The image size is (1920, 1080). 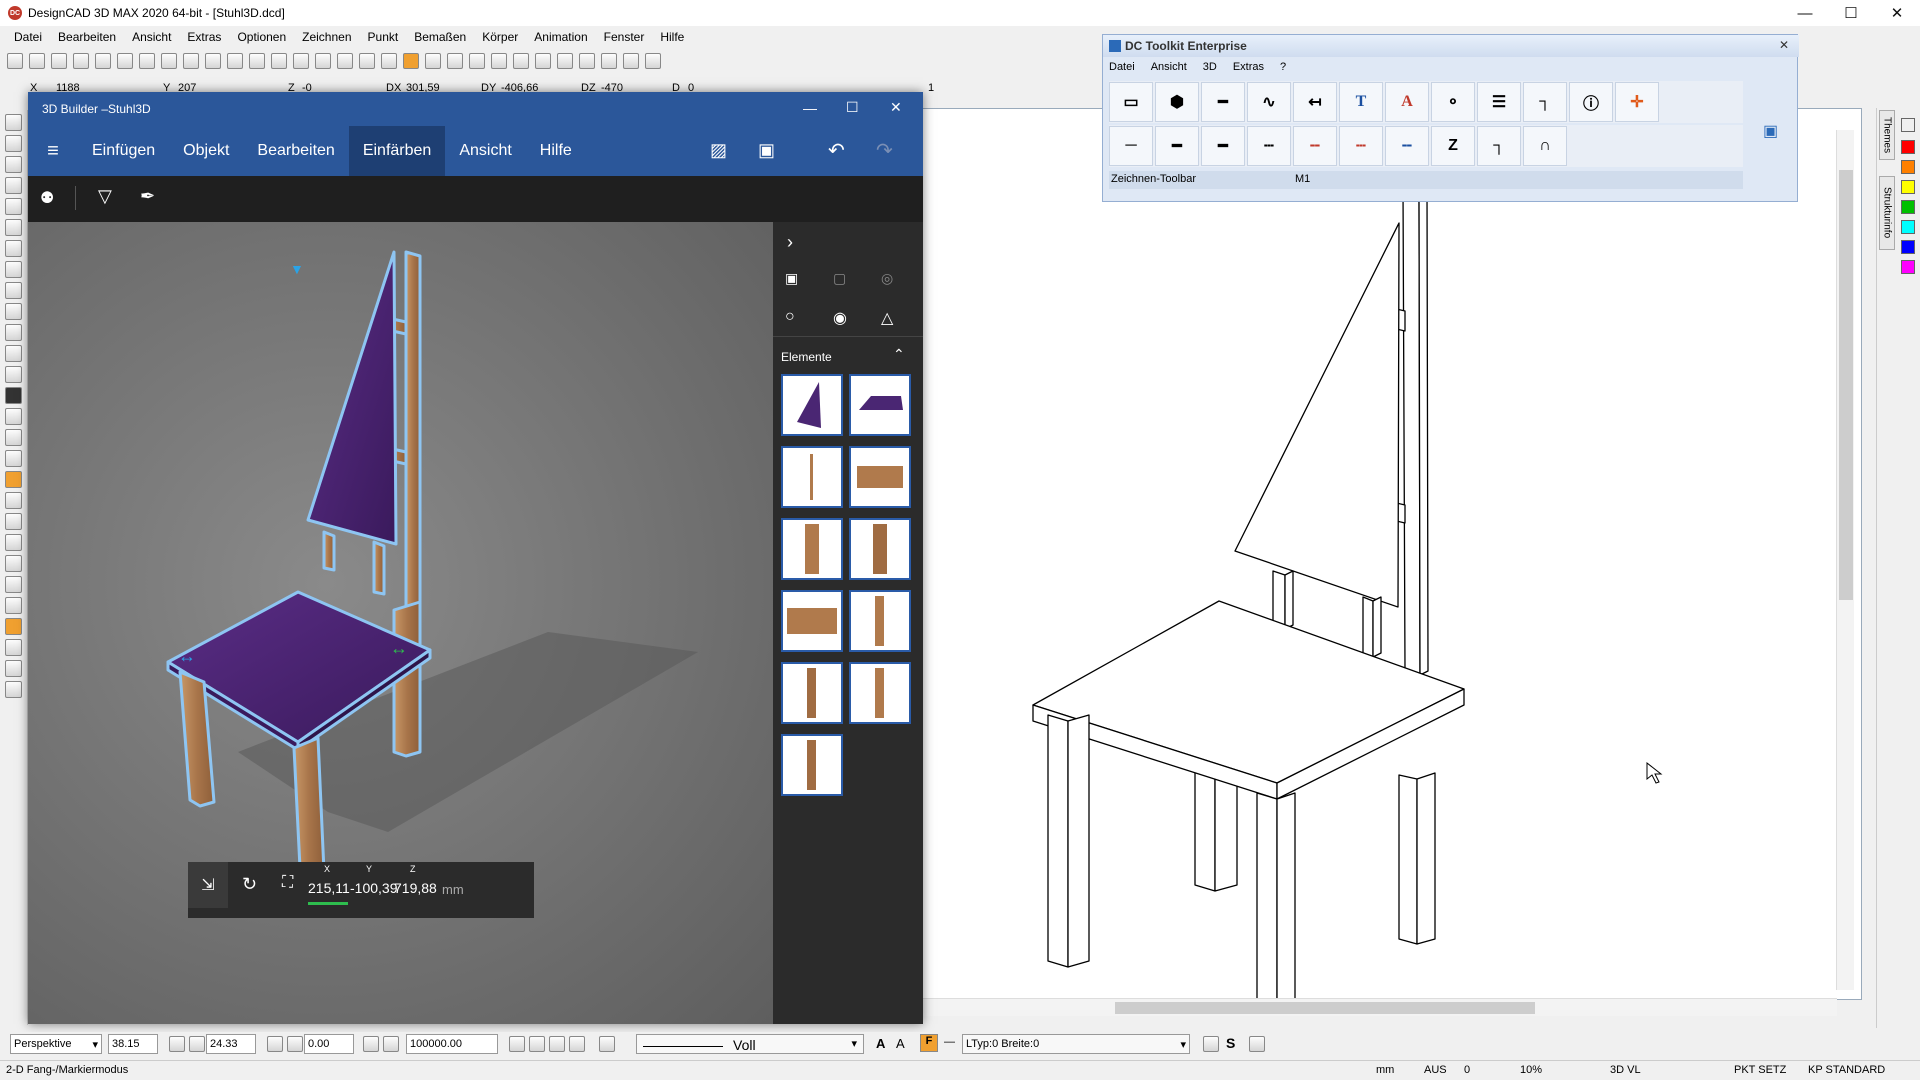 I want to click on pan-view-icon, so click(x=391, y=1044).